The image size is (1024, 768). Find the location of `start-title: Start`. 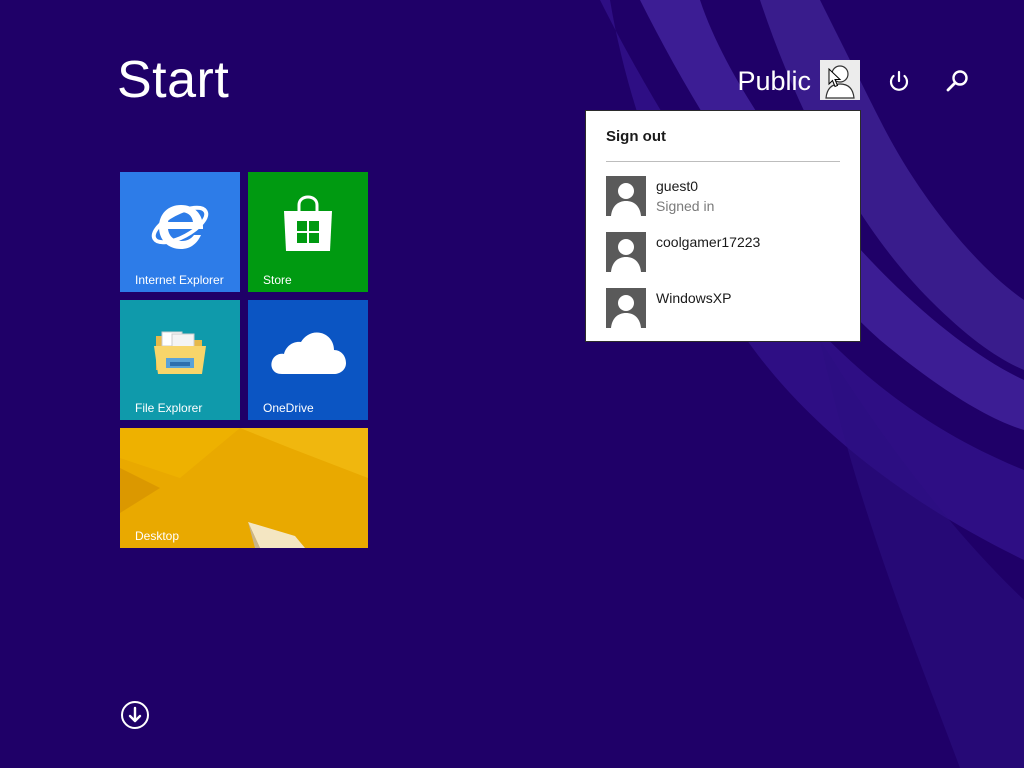

start-title: Start is located at coordinates (173, 80).